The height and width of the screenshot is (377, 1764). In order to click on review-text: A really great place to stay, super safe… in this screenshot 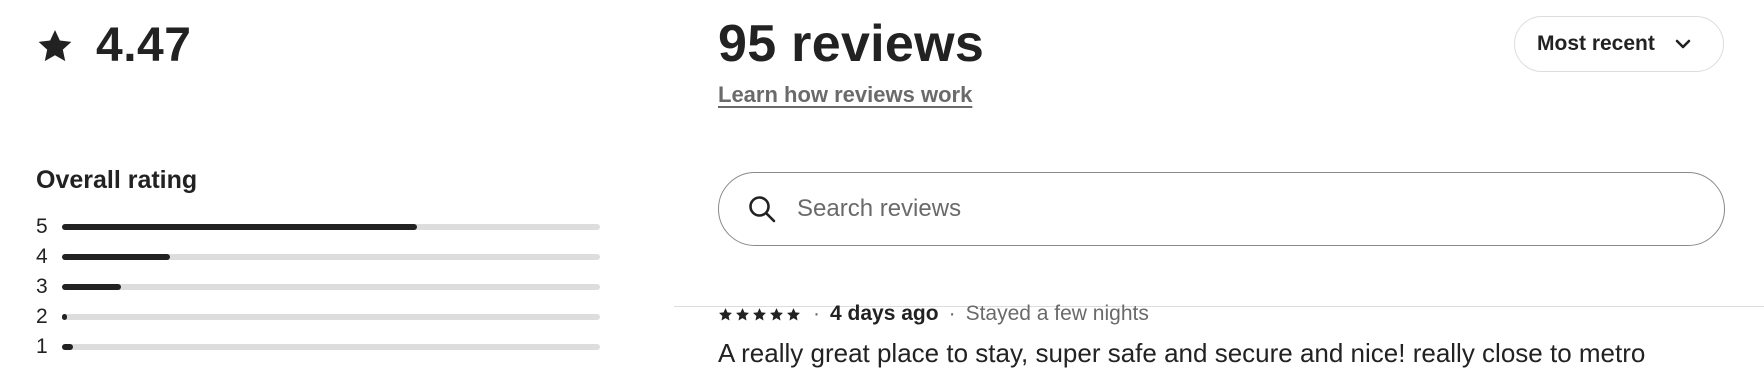, I will do `click(1182, 353)`.